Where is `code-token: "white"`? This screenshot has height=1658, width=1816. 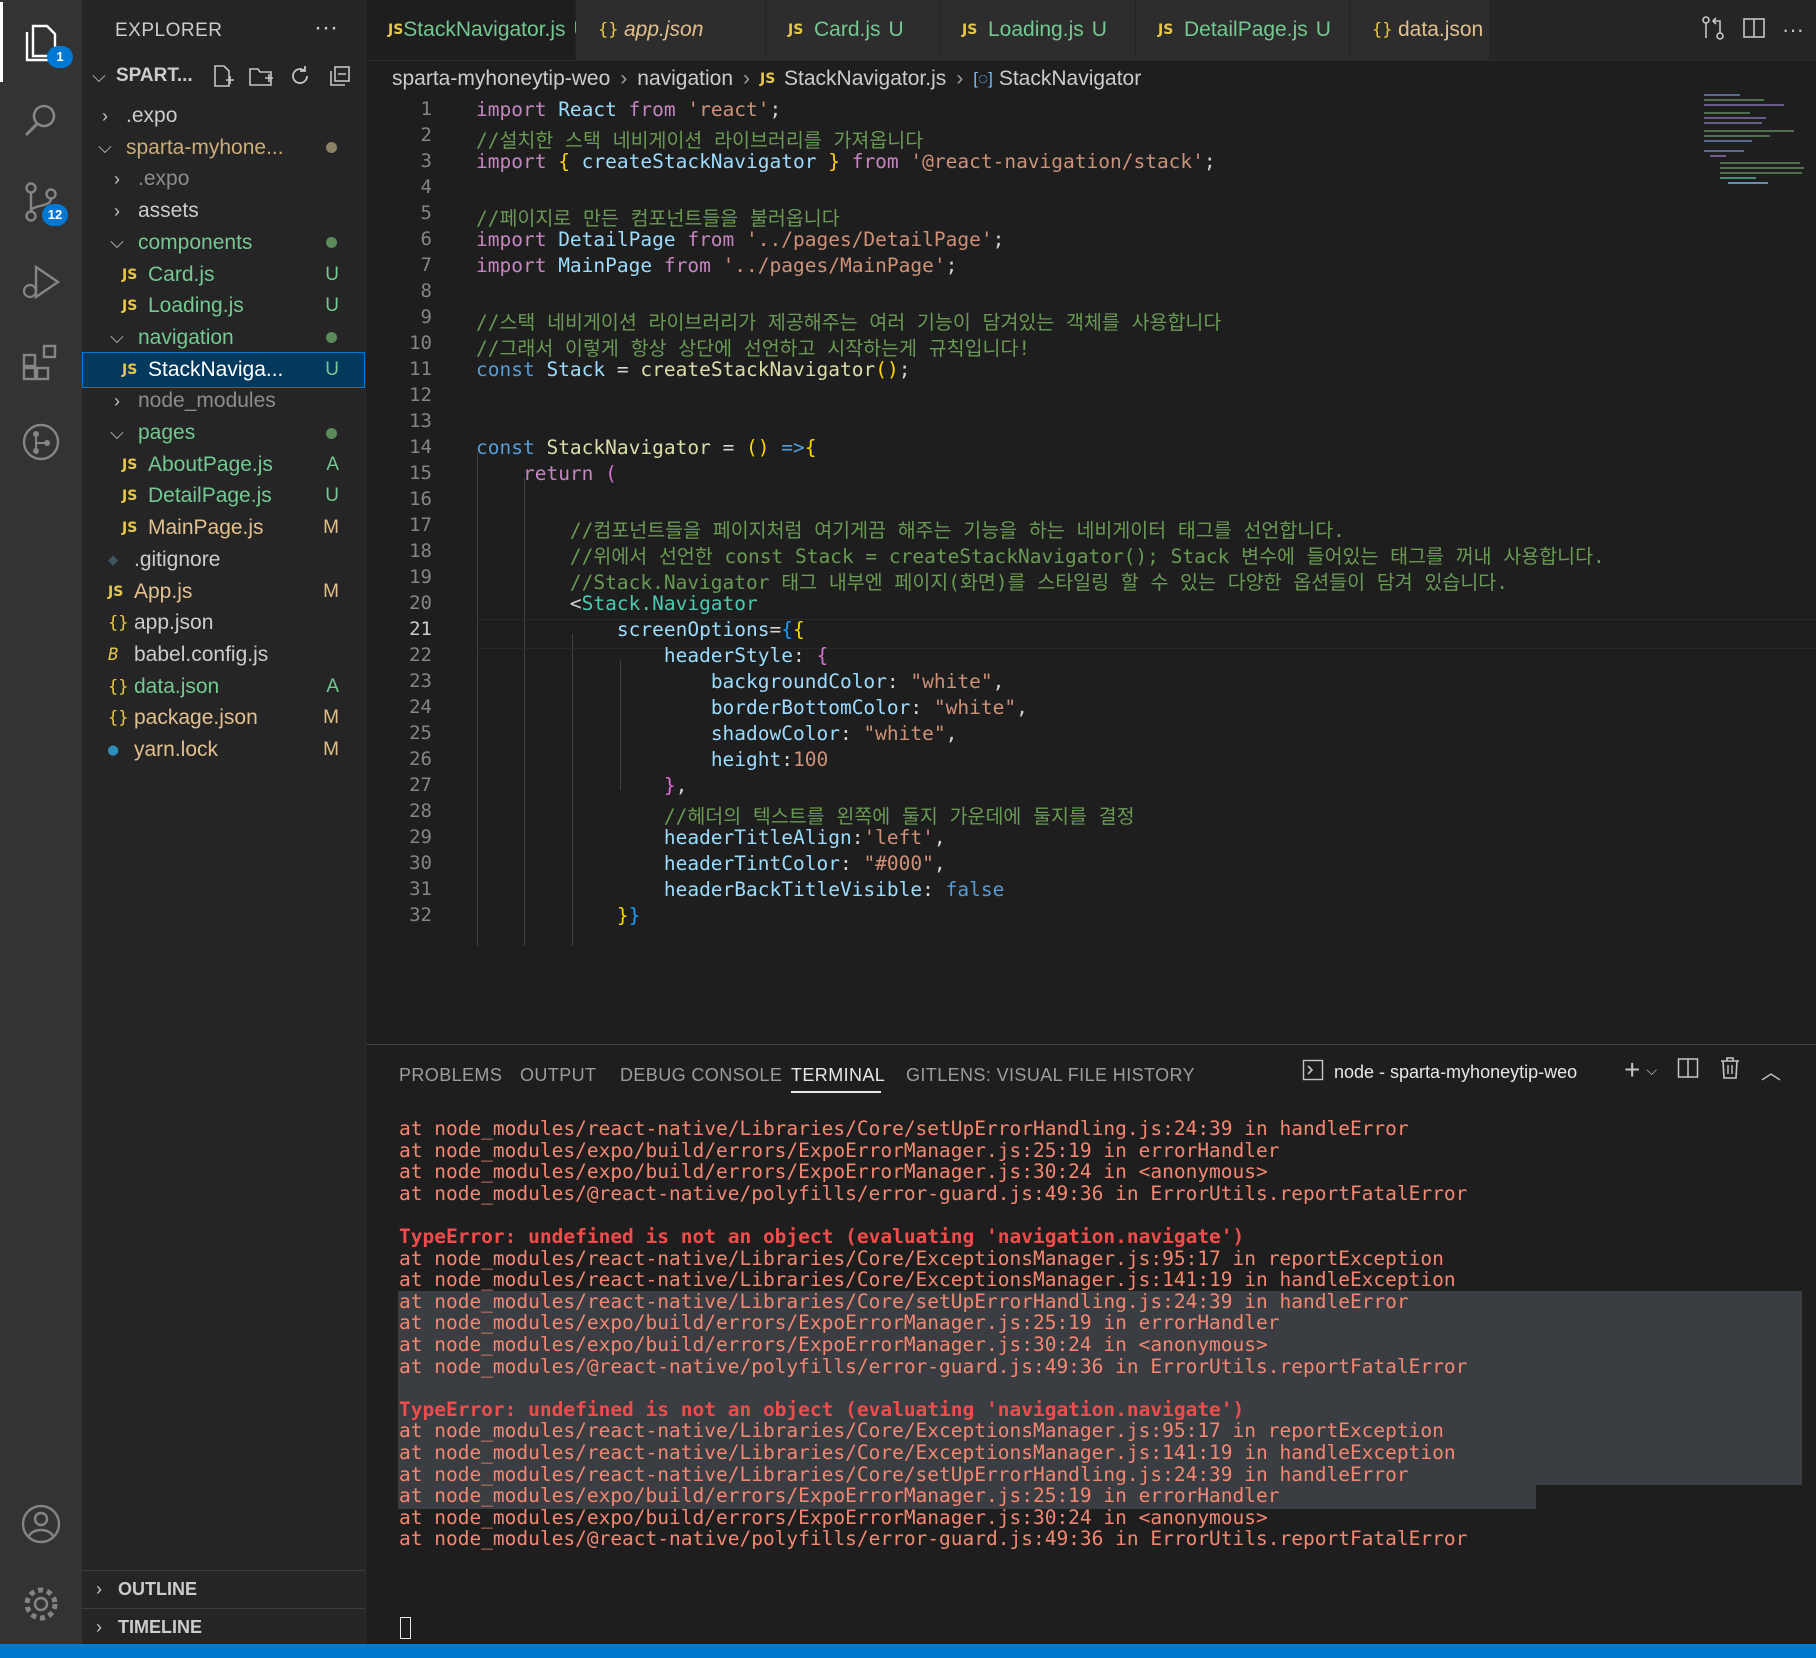
code-token: "white" is located at coordinates (951, 681).